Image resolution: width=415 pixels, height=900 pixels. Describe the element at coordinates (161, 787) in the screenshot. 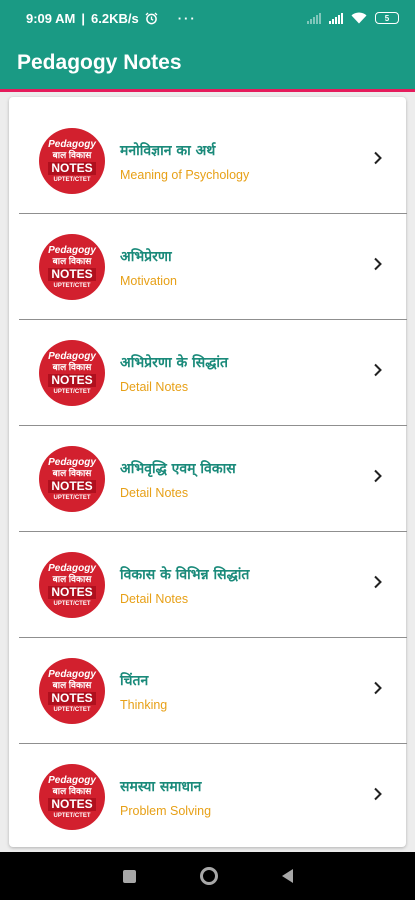

I see `list-item-title: समस्या समाधान` at that location.